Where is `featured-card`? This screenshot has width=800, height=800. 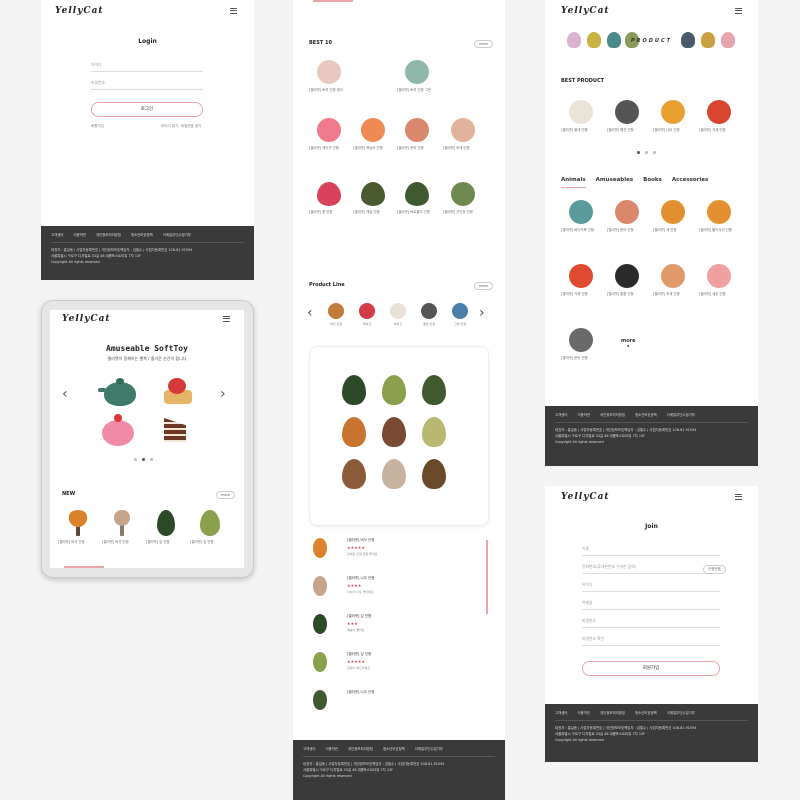 featured-card is located at coordinates (399, 436).